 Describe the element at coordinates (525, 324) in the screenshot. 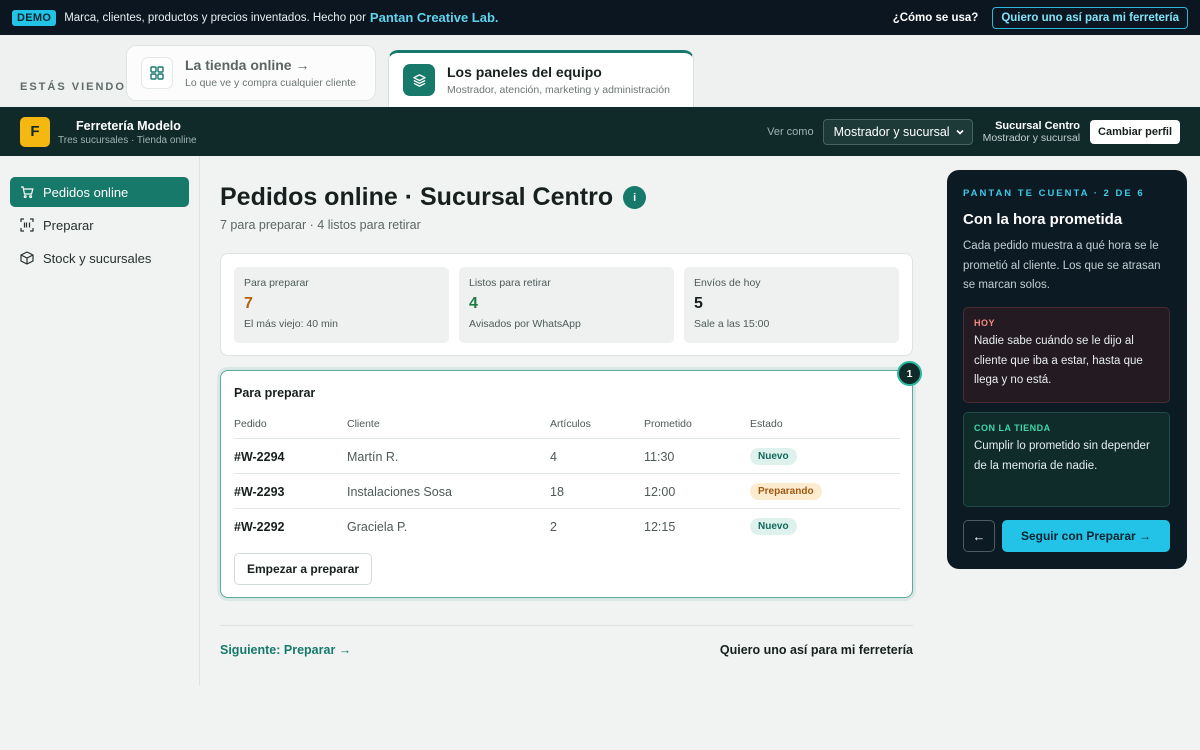

I see `stat-note: Avisados por WhatsApp` at that location.